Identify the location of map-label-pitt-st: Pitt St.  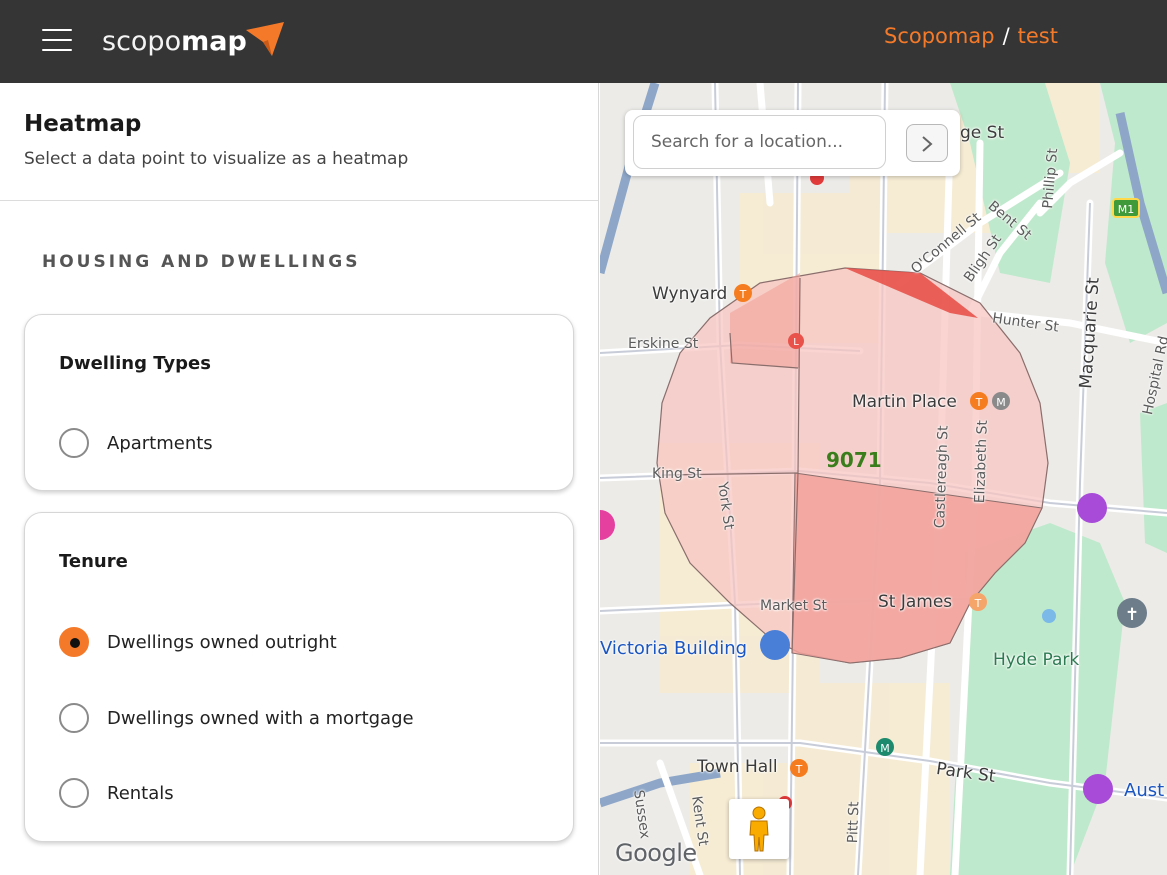
(854, 822).